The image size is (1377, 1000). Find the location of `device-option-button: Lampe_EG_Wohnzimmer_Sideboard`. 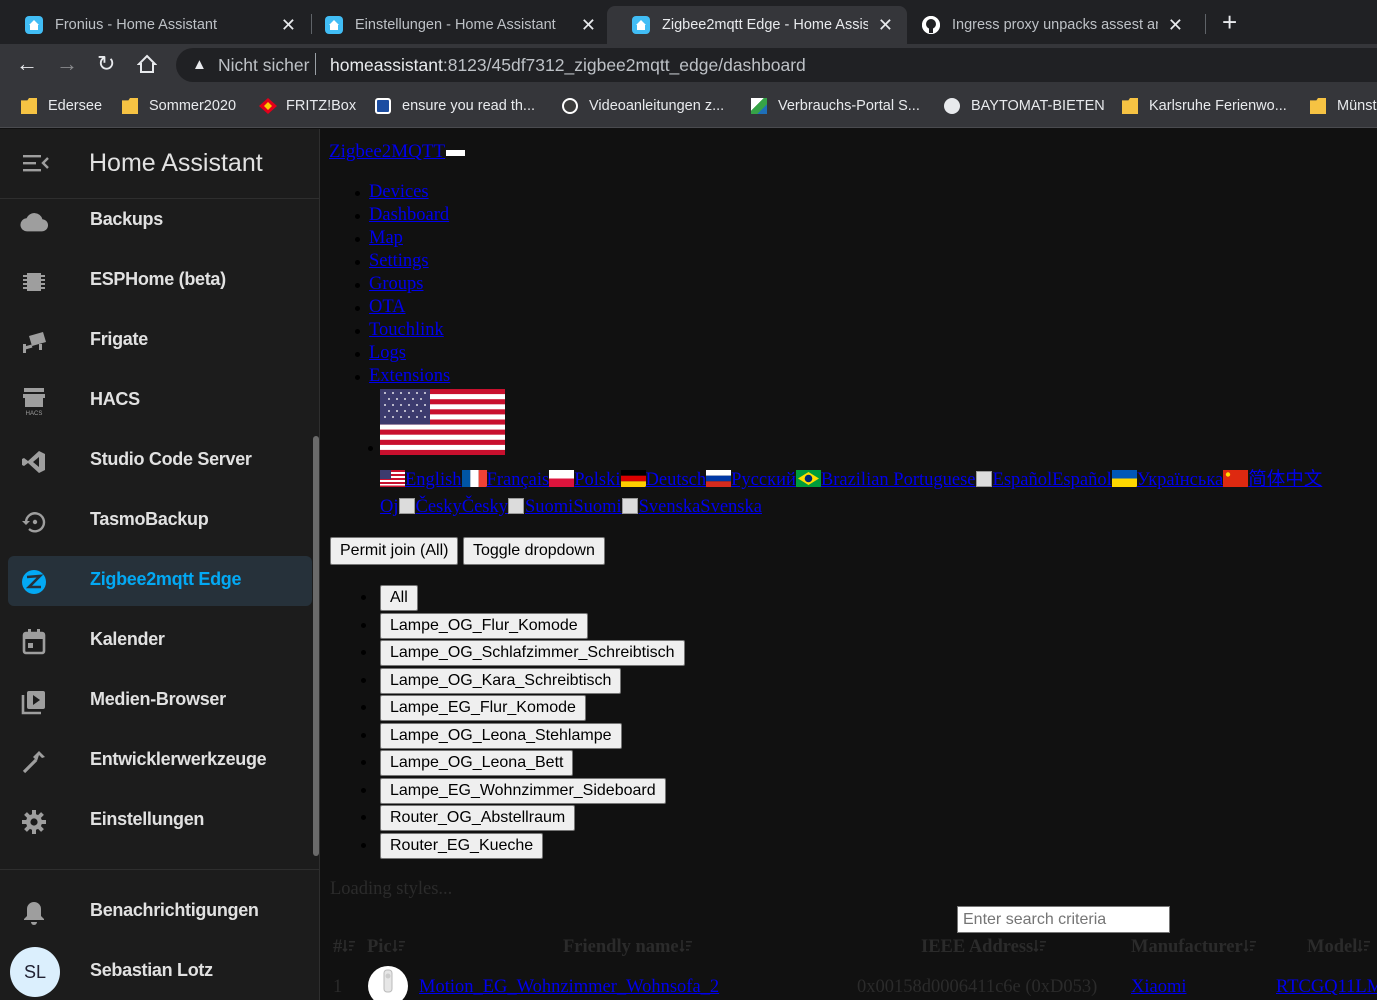

device-option-button: Lampe_EG_Wohnzimmer_Sideboard is located at coordinates (523, 790).